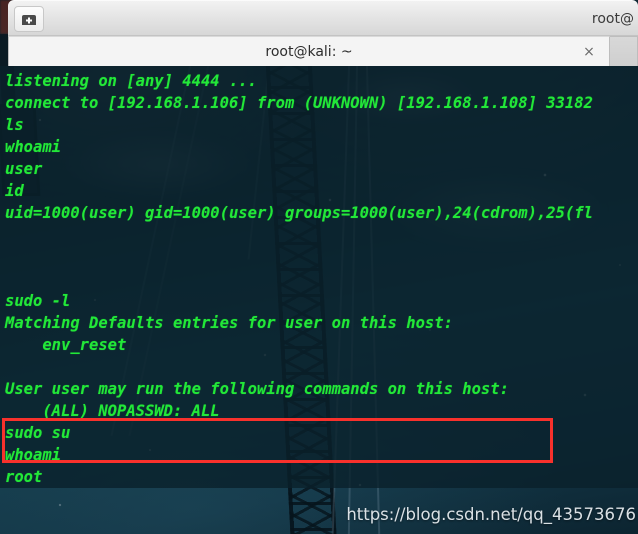  Describe the element at coordinates (14, 191) in the screenshot. I see `terminal-line: id` at that location.